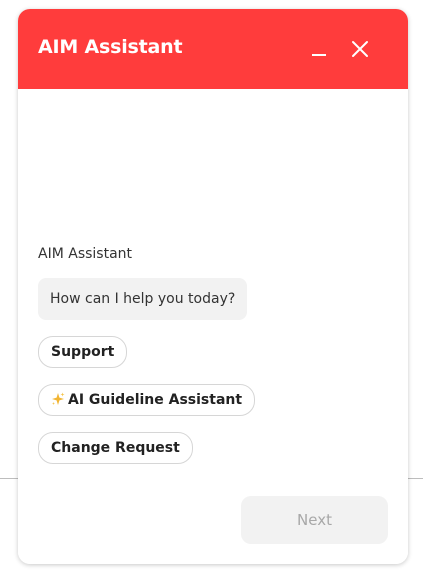 The width and height of the screenshot is (423, 578). I want to click on option-ai-guideline-assistant-label: AI Guideline Assistant, so click(155, 400).